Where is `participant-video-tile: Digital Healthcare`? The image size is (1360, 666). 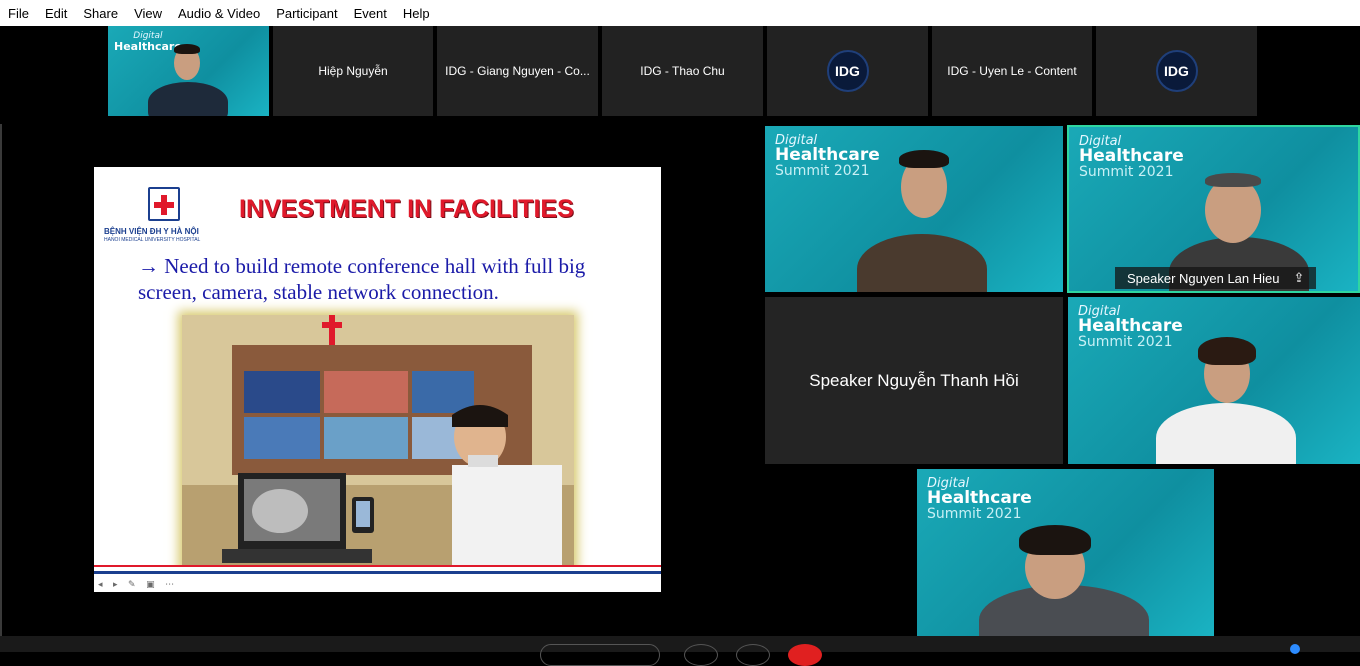 participant-video-tile: Digital Healthcare is located at coordinates (188, 71).